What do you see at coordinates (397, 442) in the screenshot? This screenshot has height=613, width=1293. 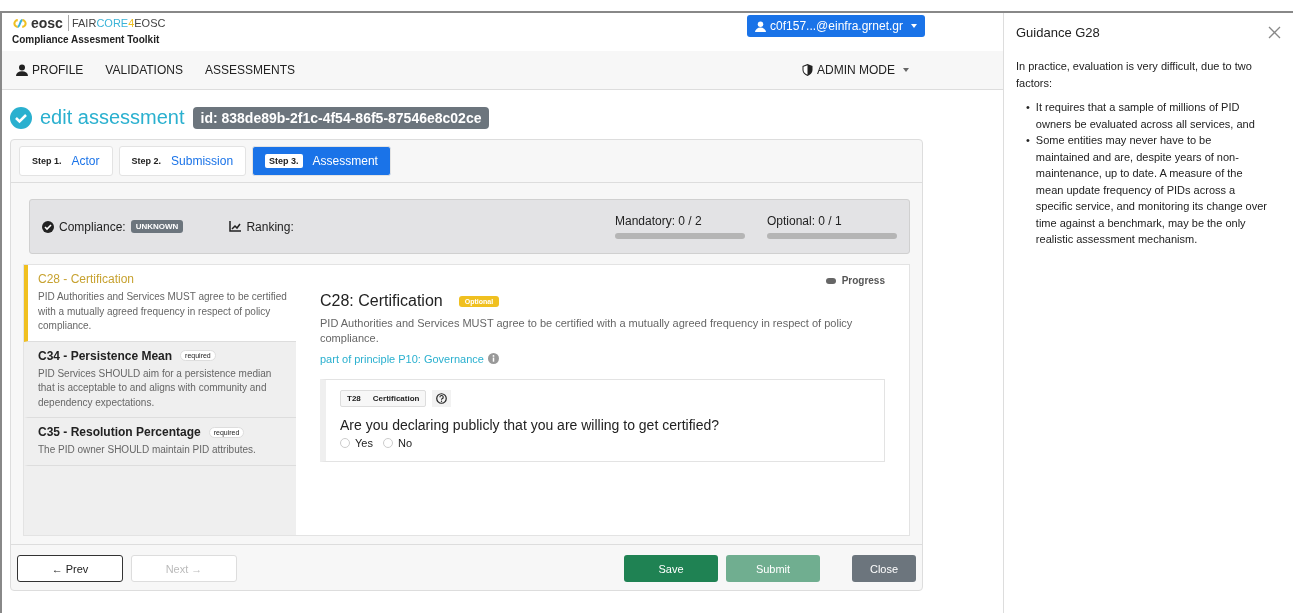 I see `radio-option: No` at bounding box center [397, 442].